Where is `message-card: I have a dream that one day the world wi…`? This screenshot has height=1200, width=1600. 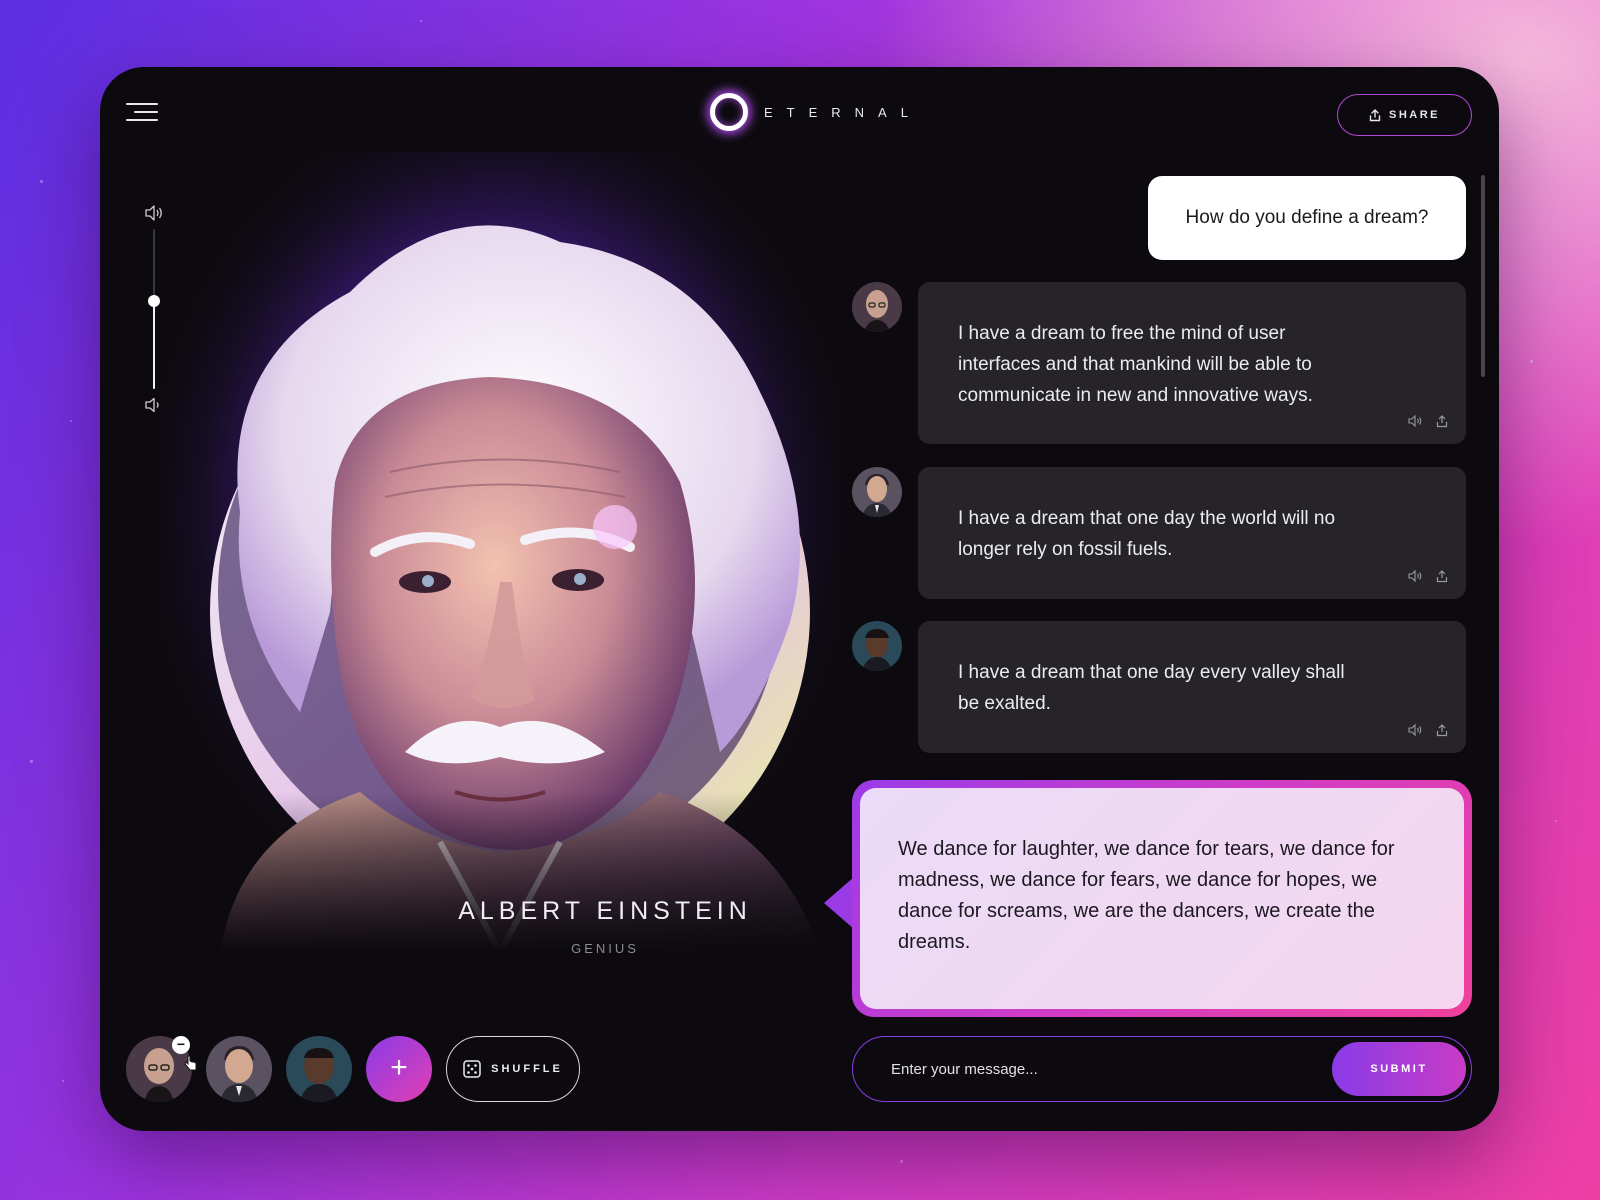 message-card: I have a dream that one day the world wi… is located at coordinates (1192, 533).